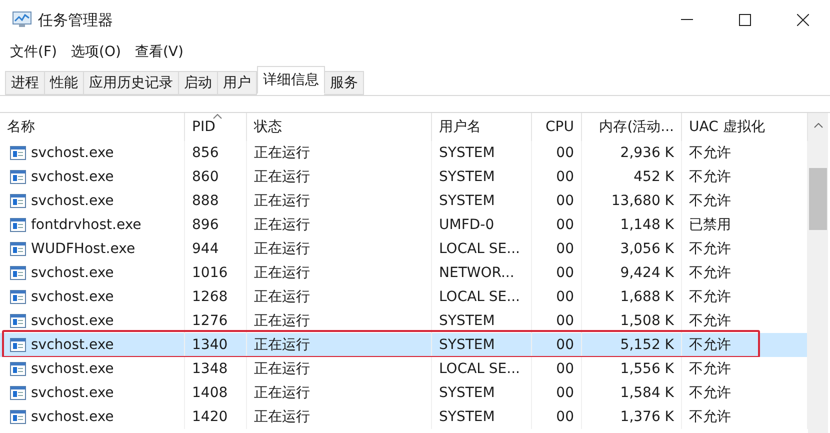 This screenshot has height=433, width=830. I want to click on tab: 应用历史记录, so click(131, 83).